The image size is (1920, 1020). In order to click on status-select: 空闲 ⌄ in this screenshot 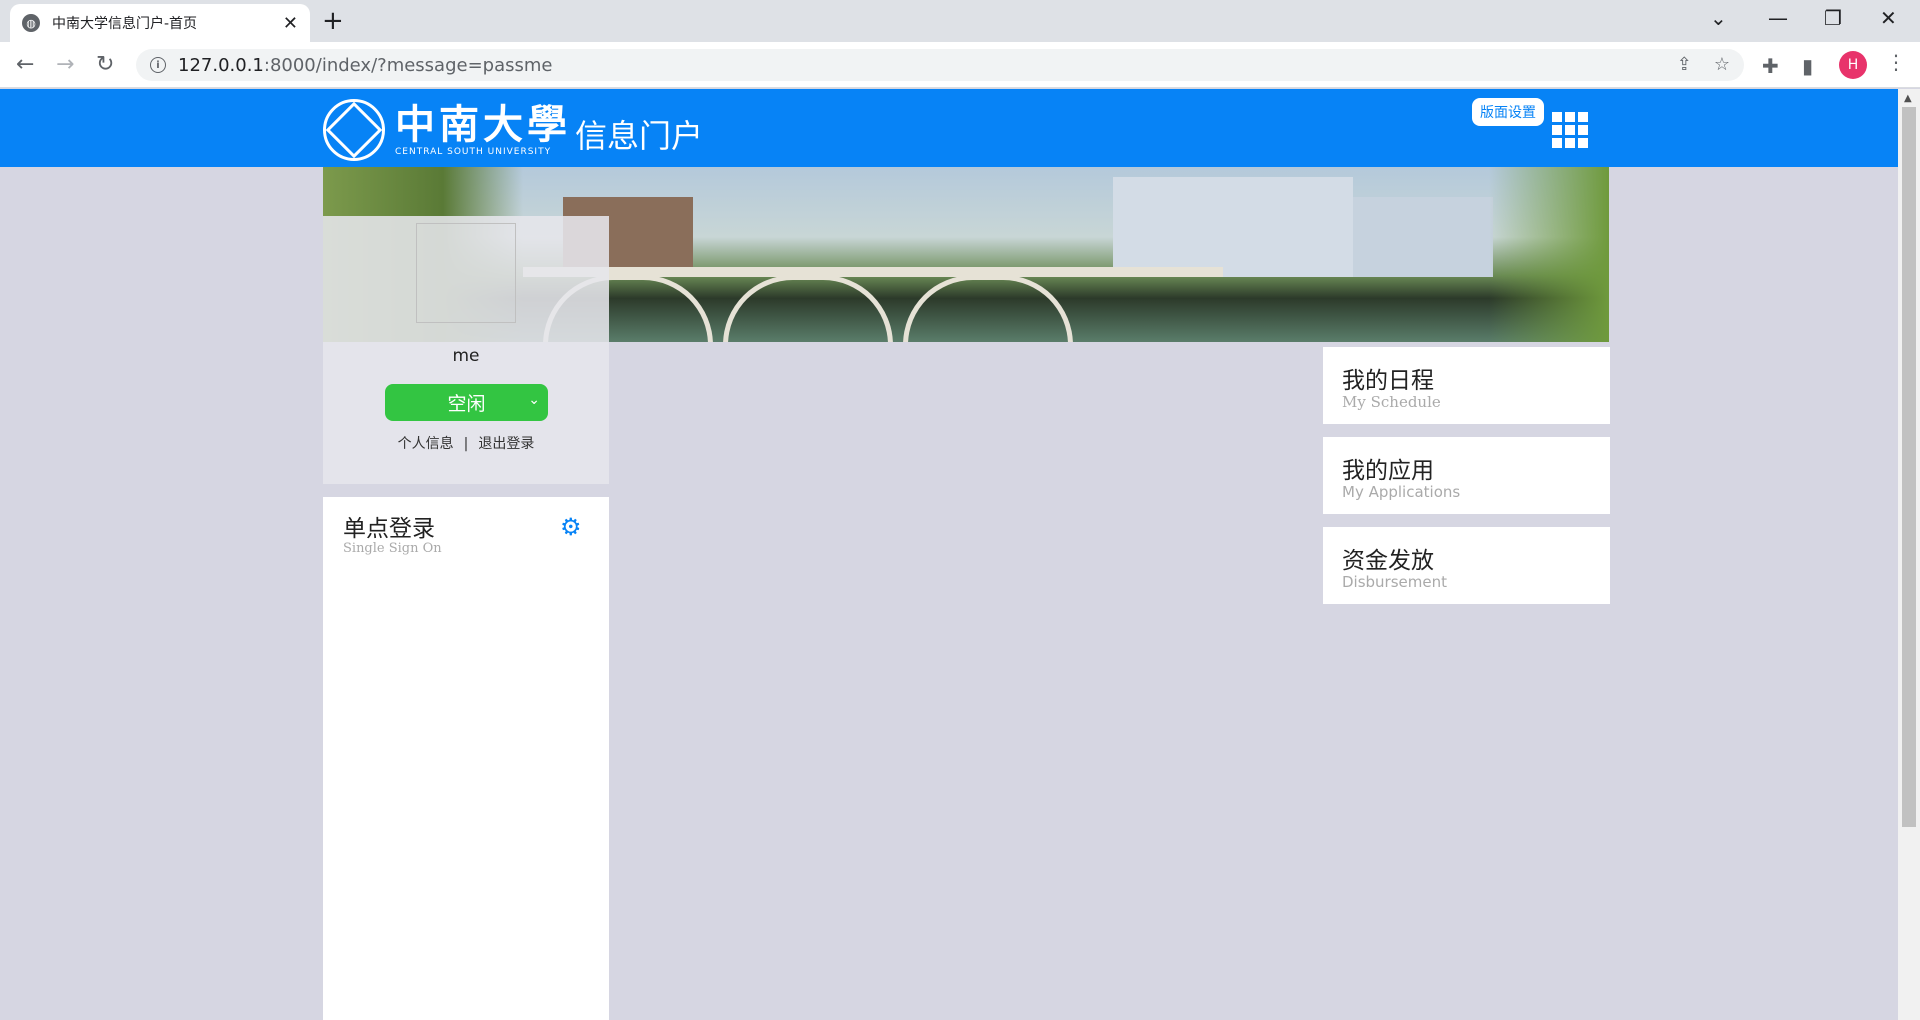, I will do `click(466, 402)`.